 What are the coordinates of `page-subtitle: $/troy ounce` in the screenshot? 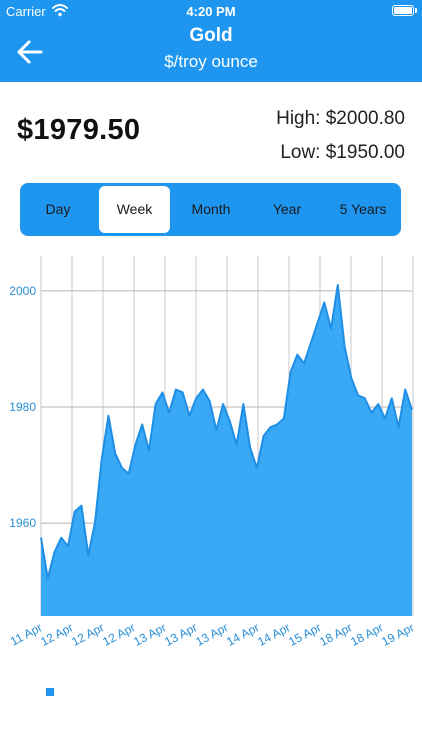 It's located at (211, 61).